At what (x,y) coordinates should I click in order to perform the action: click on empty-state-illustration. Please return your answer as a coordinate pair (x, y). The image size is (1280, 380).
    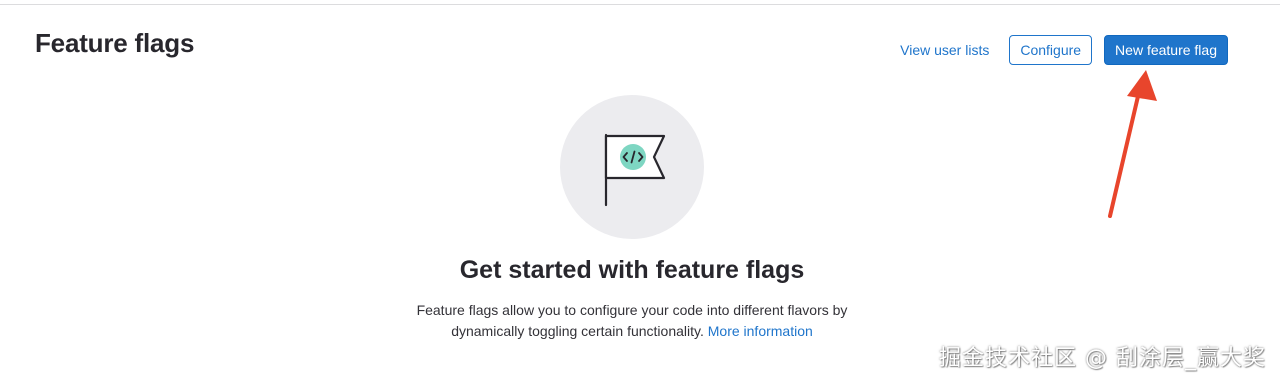
    Looking at the image, I should click on (632, 167).